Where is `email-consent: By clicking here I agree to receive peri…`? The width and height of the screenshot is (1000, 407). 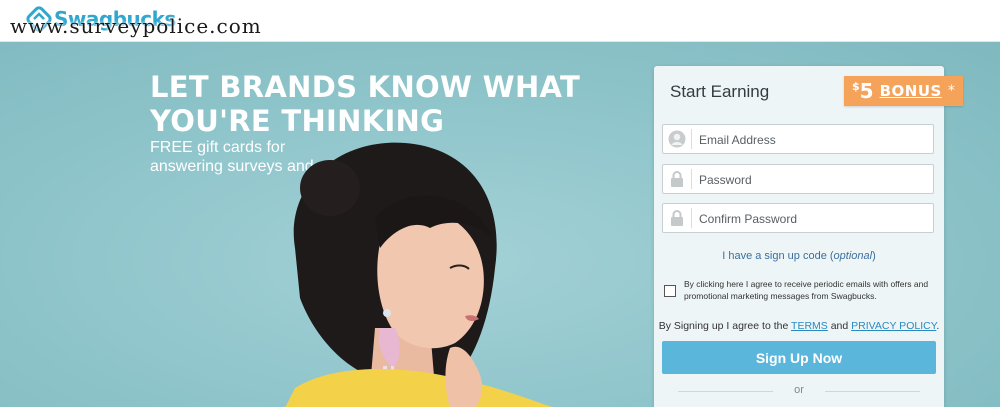 email-consent: By clicking here I agree to receive peri… is located at coordinates (800, 290).